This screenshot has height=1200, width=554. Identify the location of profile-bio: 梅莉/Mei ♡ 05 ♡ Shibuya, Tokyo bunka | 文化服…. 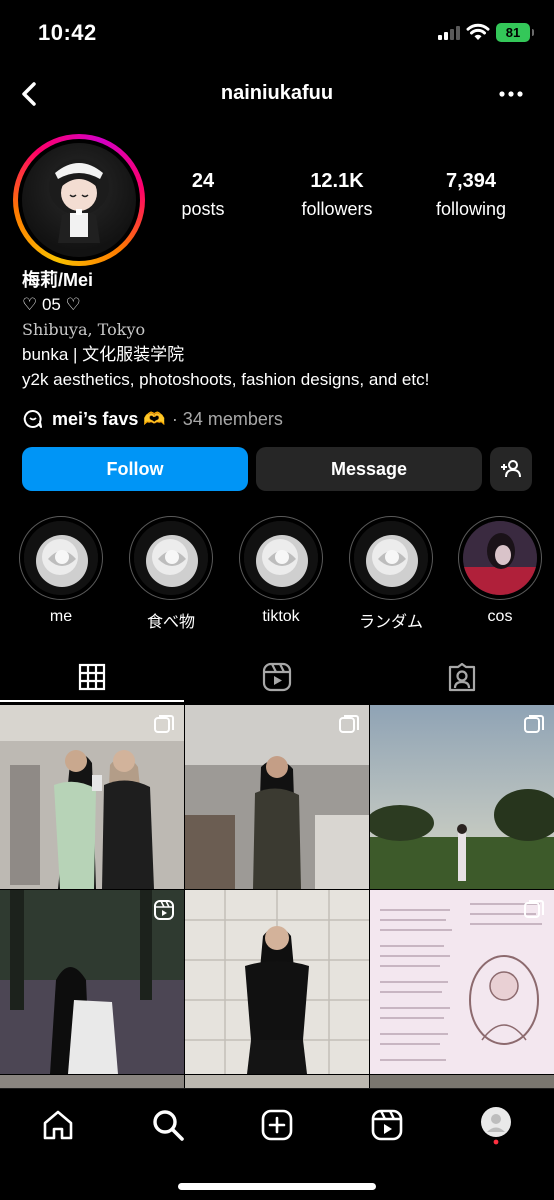
(282, 330).